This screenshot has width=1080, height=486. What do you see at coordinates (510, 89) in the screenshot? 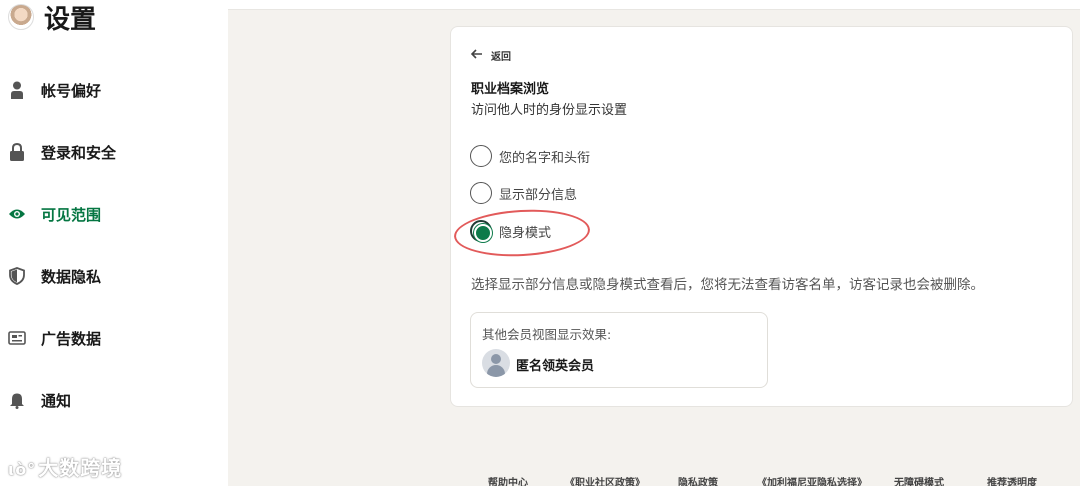
I see `section-title: 职业档案浏览` at bounding box center [510, 89].